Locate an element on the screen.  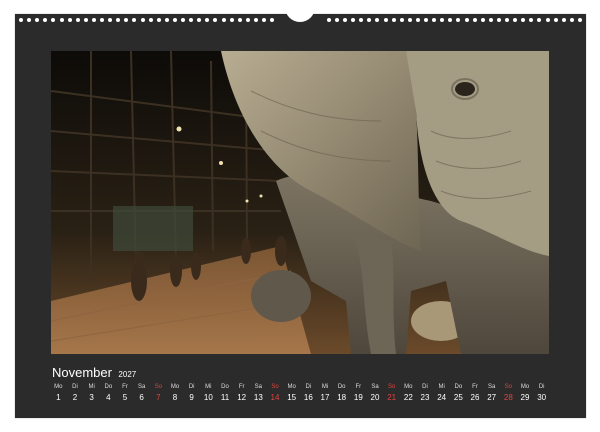
day-number: 16 is located at coordinates (308, 397).